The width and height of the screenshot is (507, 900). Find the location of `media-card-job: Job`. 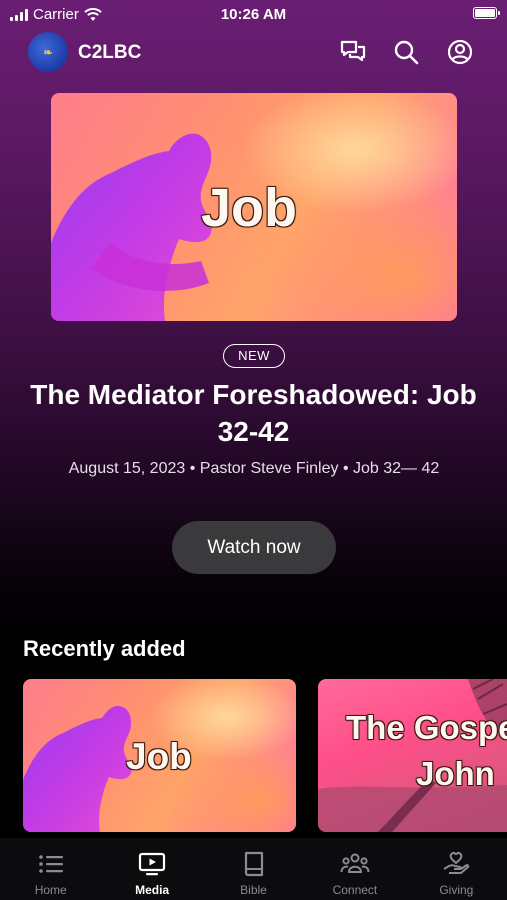

media-card-job: Job is located at coordinates (159, 755).